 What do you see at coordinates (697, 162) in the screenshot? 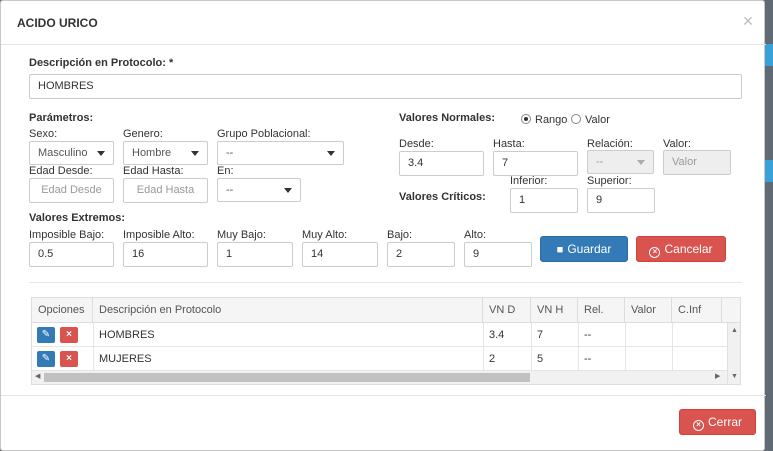
I see `valor-input: Valor` at bounding box center [697, 162].